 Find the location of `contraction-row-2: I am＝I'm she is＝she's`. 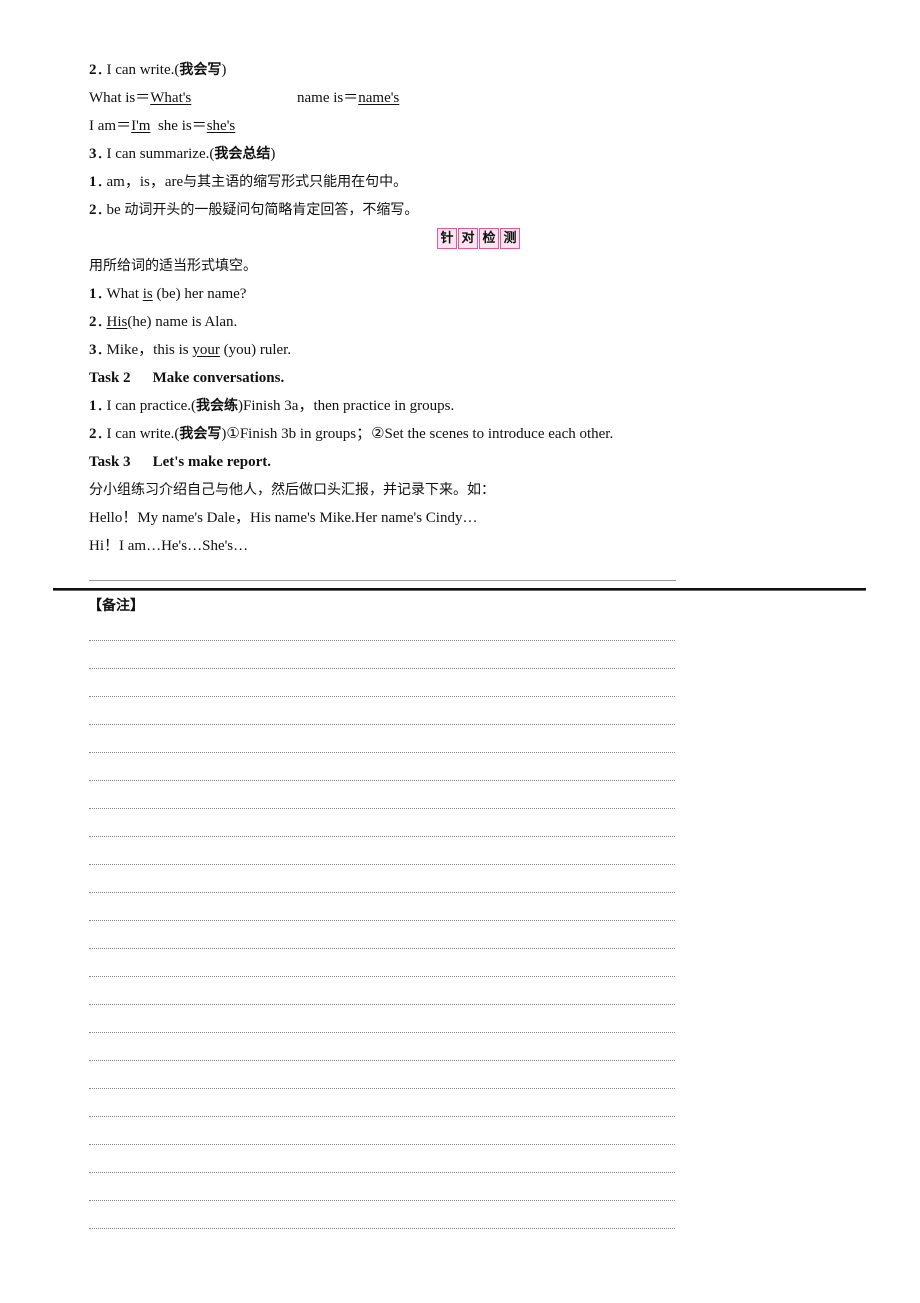

contraction-row-2: I am＝I'm she is＝she's is located at coordinates (162, 126).